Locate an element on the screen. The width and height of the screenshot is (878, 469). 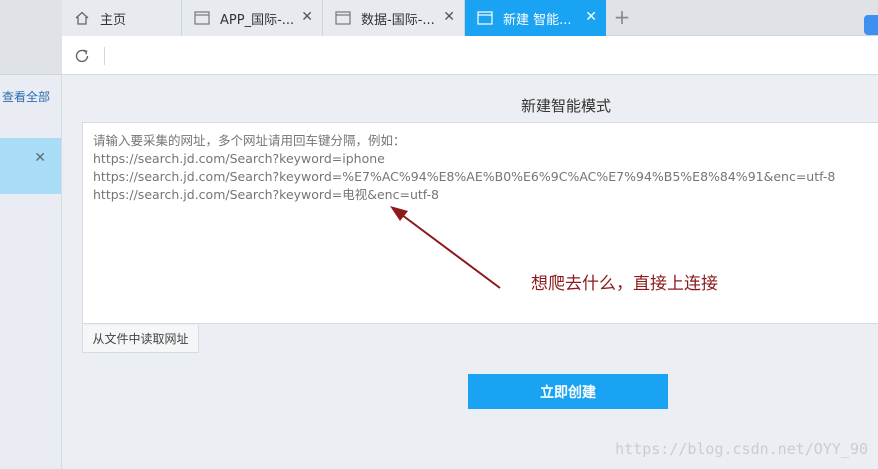
tab-bar: 主页 APP_国际-... ✕ 数据-国际-... ✕ 新建 智能... ✕ + is located at coordinates (470, 18).